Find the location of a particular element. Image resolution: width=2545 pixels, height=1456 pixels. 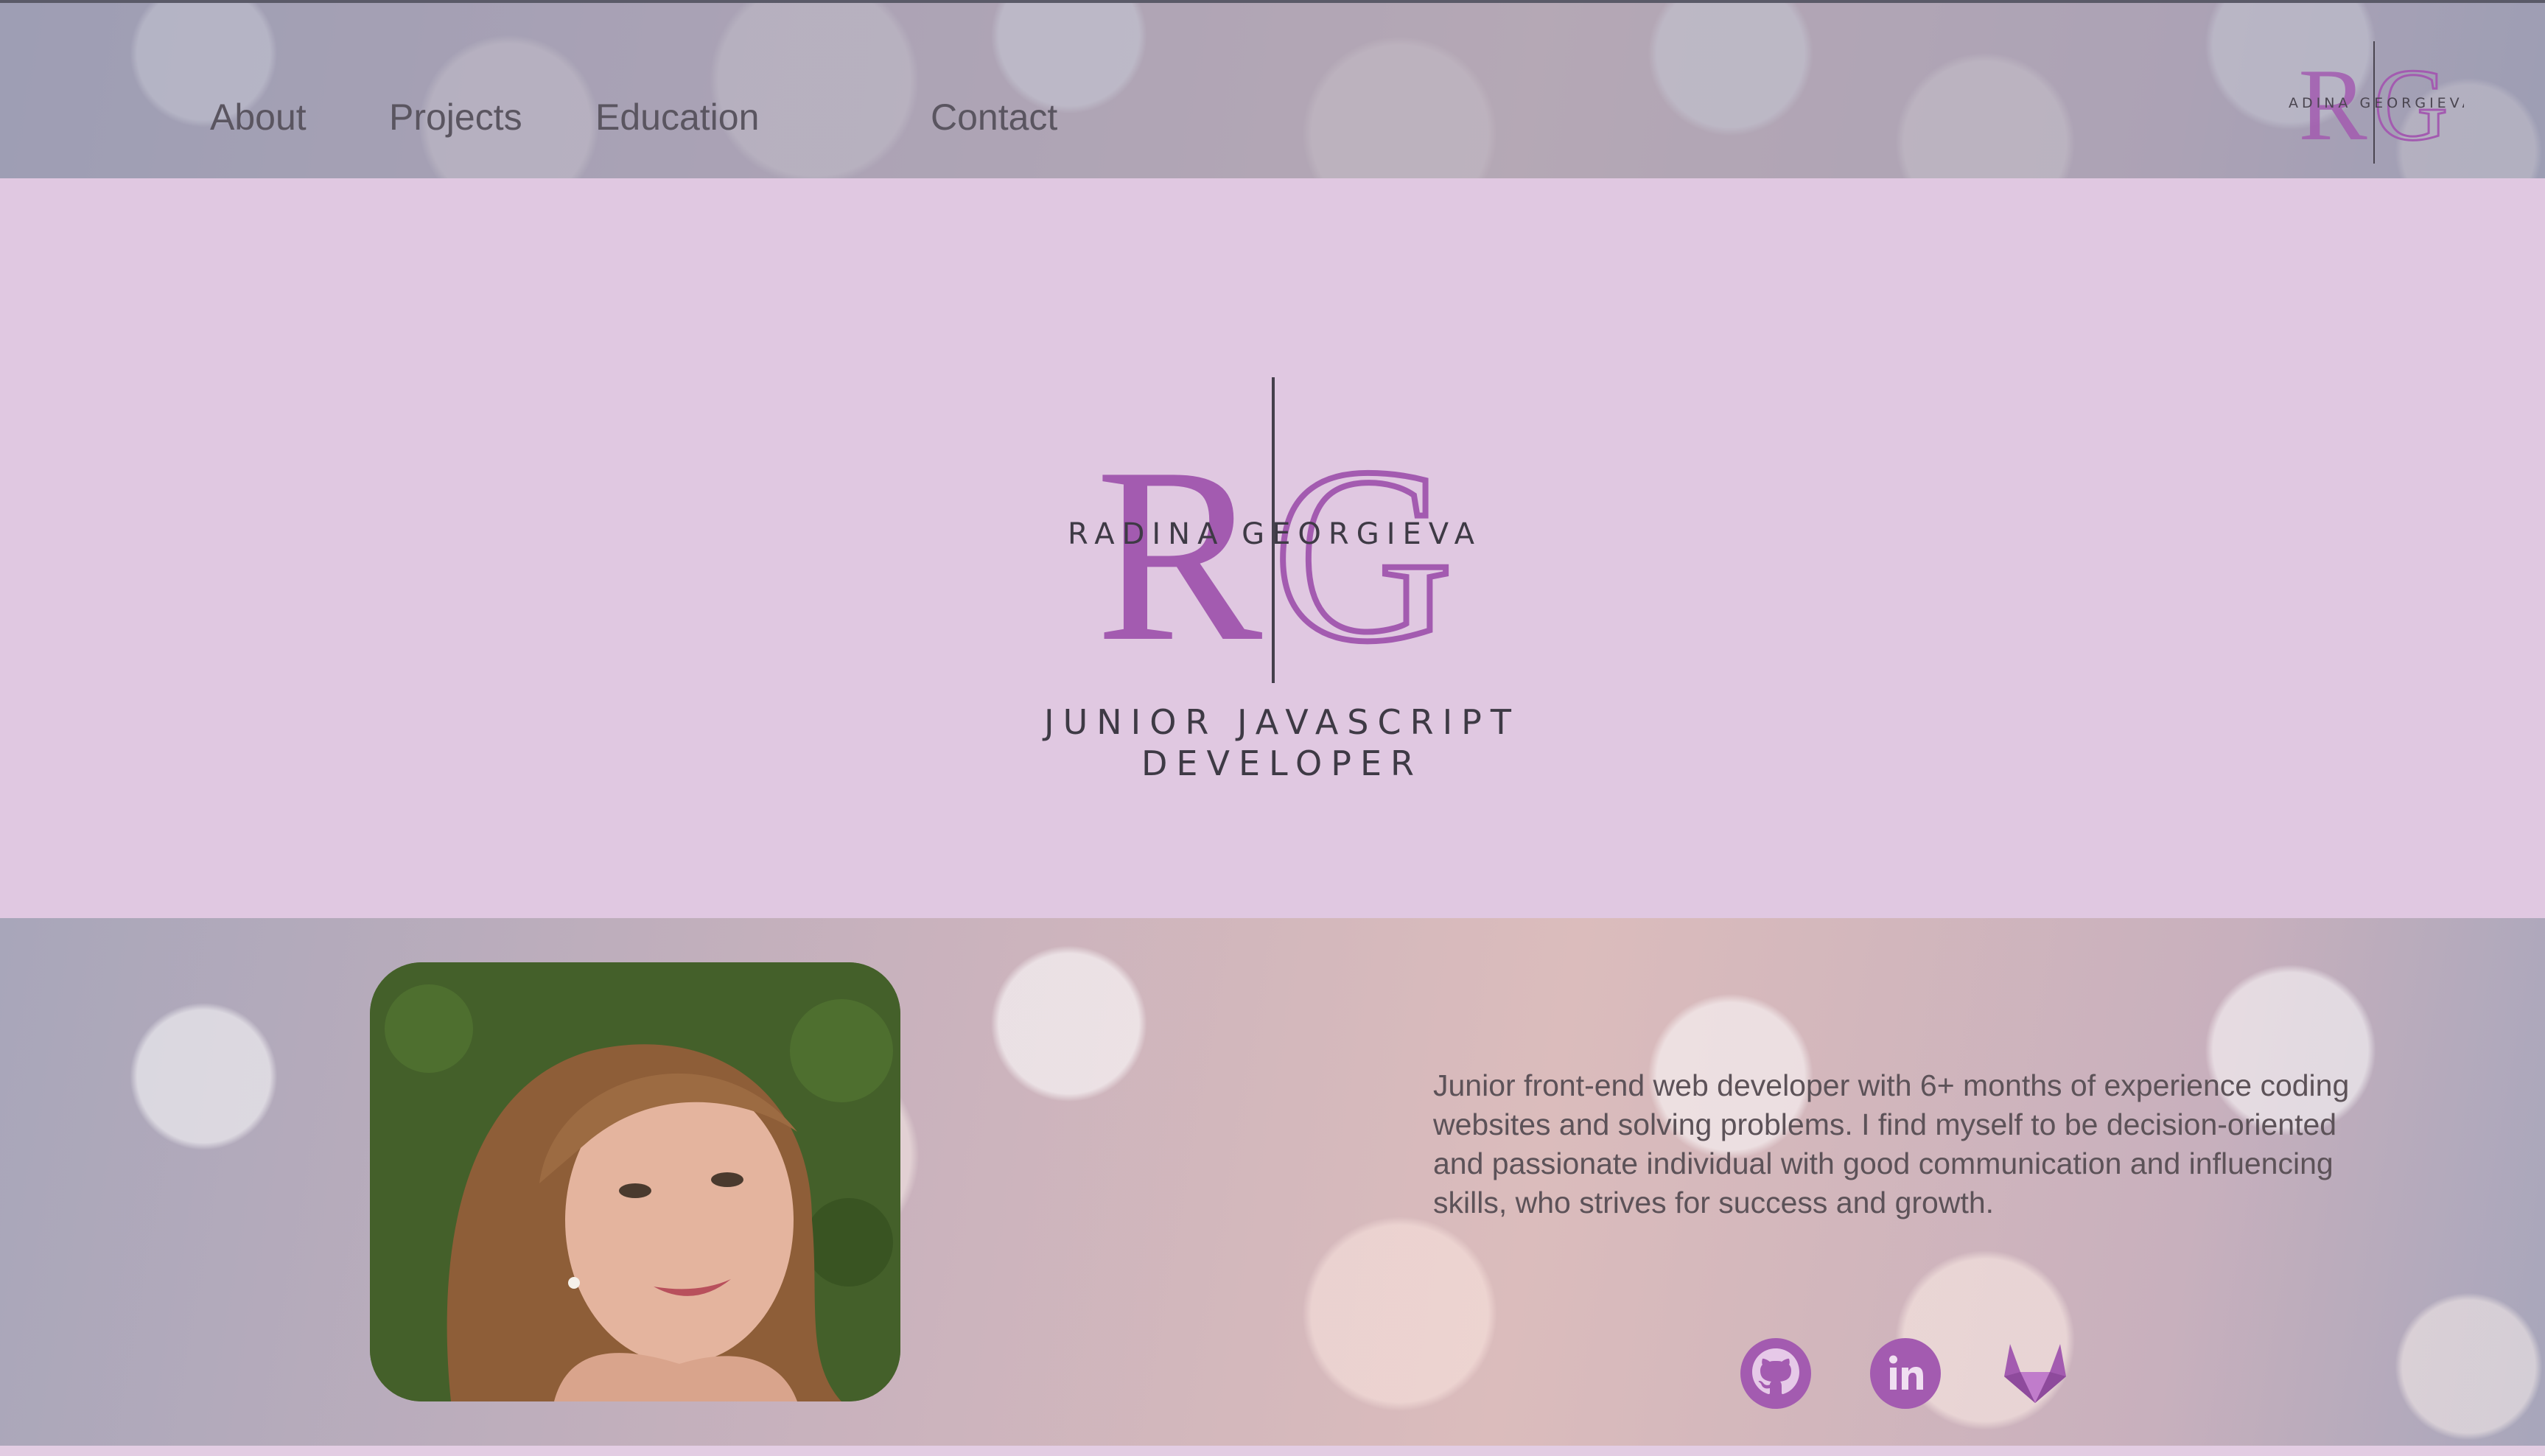

linkedin-icon is located at coordinates (1905, 1373).